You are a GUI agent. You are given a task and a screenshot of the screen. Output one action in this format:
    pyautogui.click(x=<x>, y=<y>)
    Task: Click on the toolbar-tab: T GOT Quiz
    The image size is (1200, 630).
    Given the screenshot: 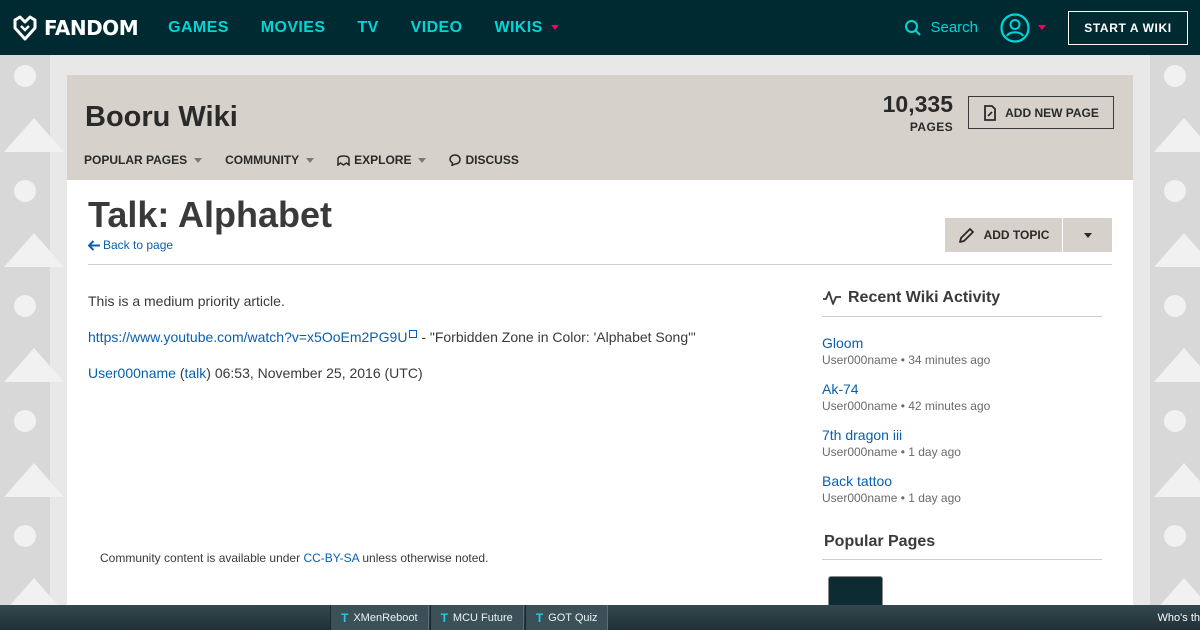 What is the action you would take?
    pyautogui.click(x=566, y=617)
    